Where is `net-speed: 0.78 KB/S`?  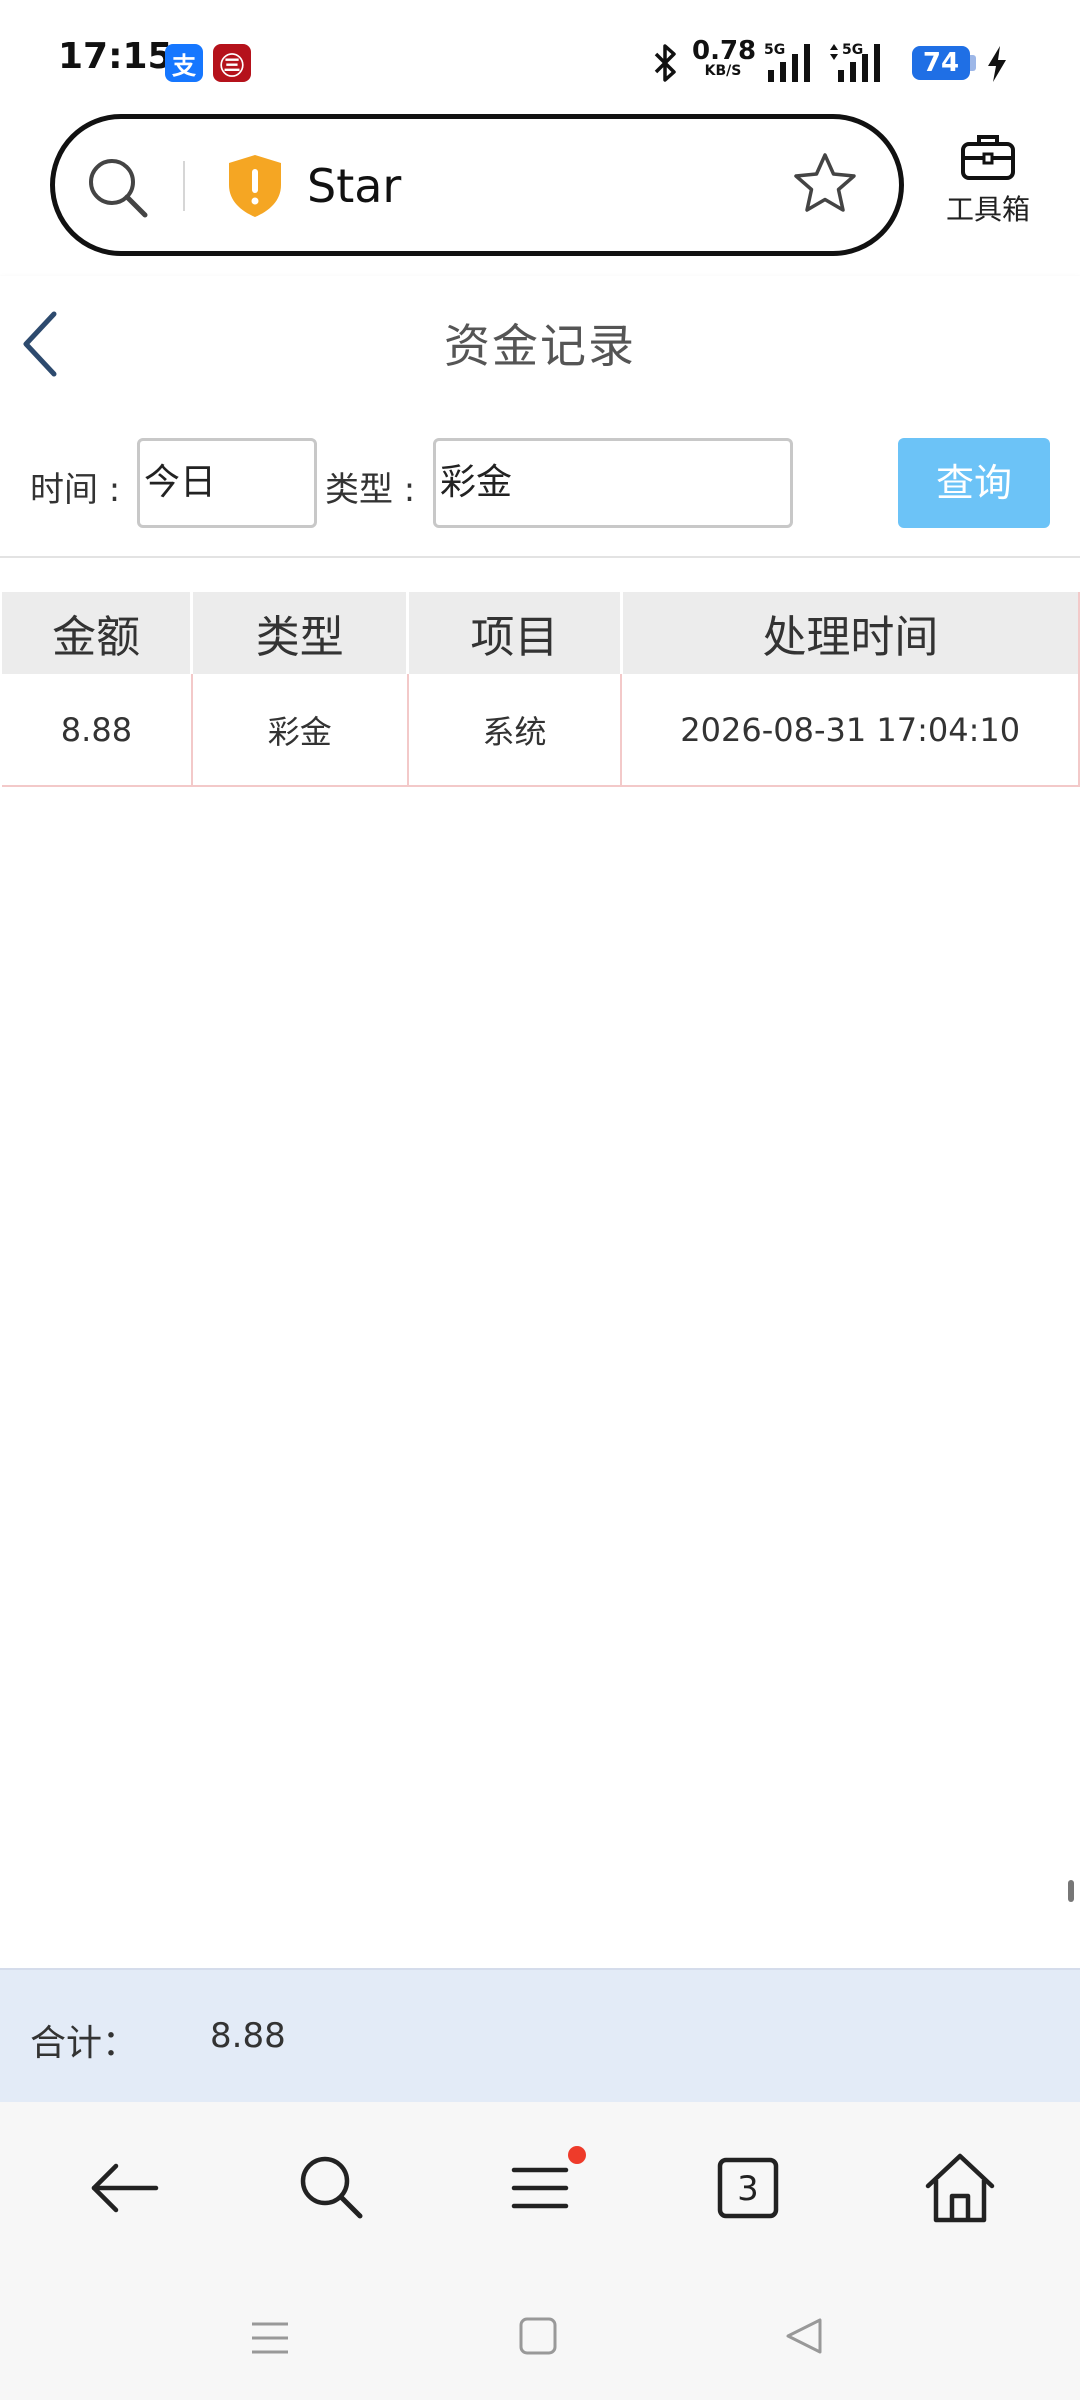
net-speed: 0.78 KB/S is located at coordinates (724, 57).